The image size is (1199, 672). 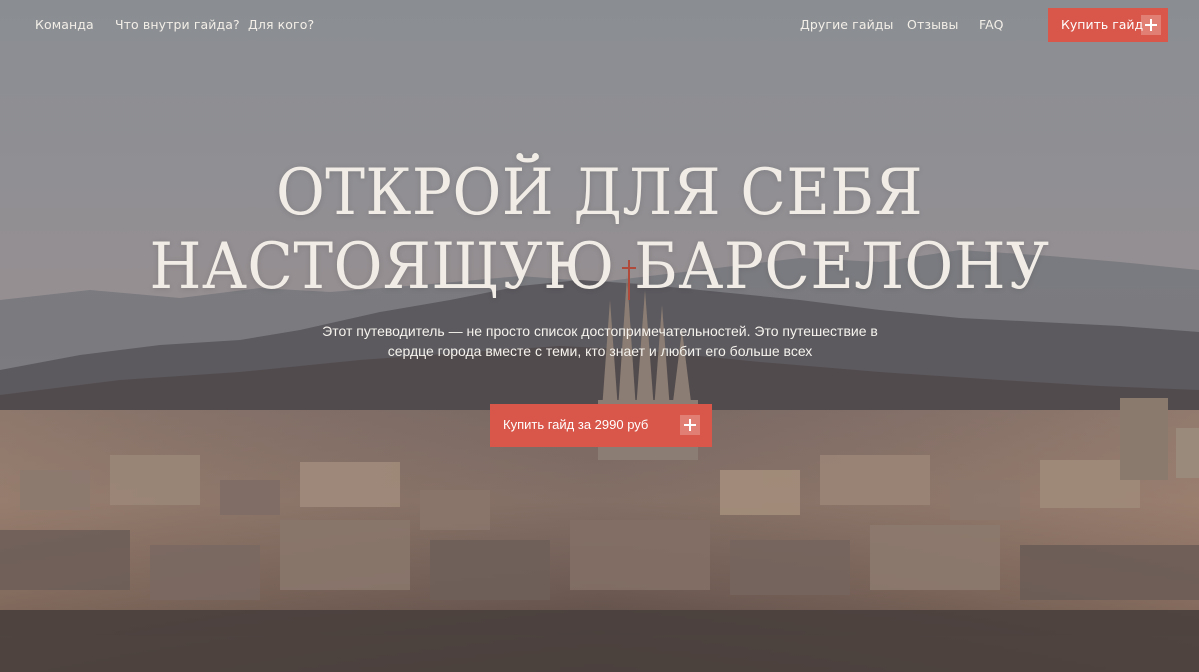 I want to click on hero-title-line-1: ОТКРОЙ ДЛЯ СЕБЯ, so click(x=599, y=193).